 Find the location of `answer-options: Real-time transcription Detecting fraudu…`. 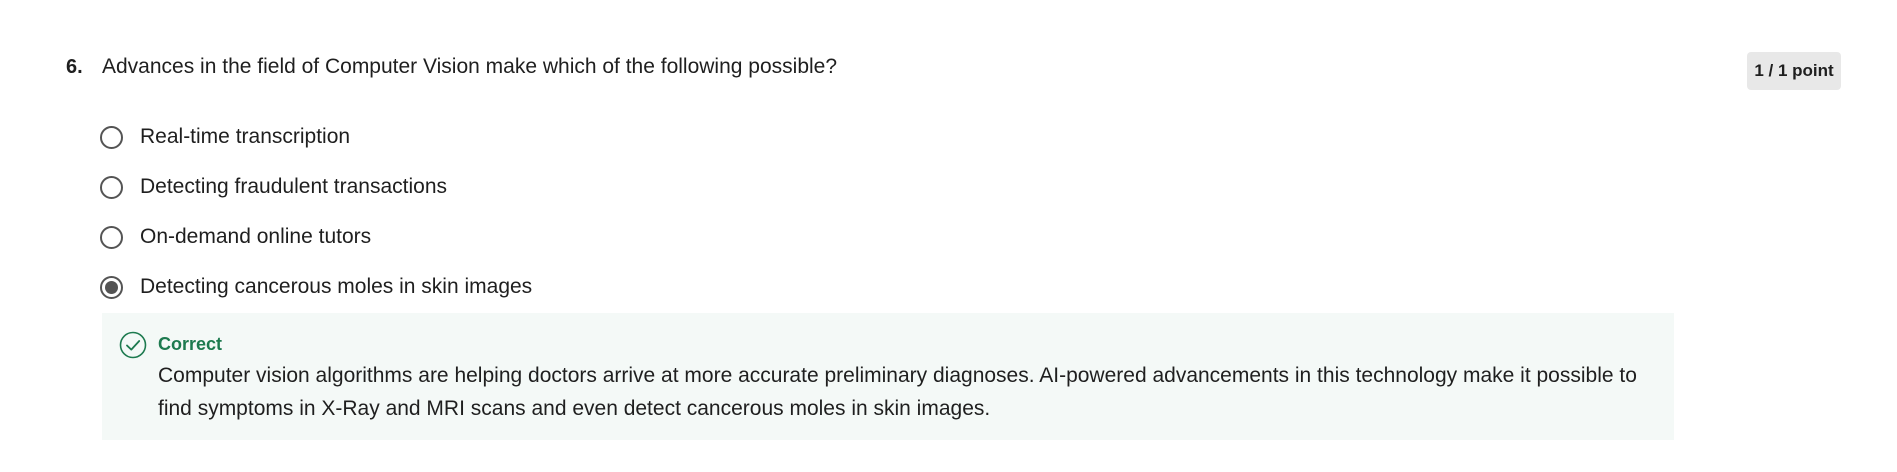

answer-options: Real-time transcription Detecting fraudu… is located at coordinates (316, 212).